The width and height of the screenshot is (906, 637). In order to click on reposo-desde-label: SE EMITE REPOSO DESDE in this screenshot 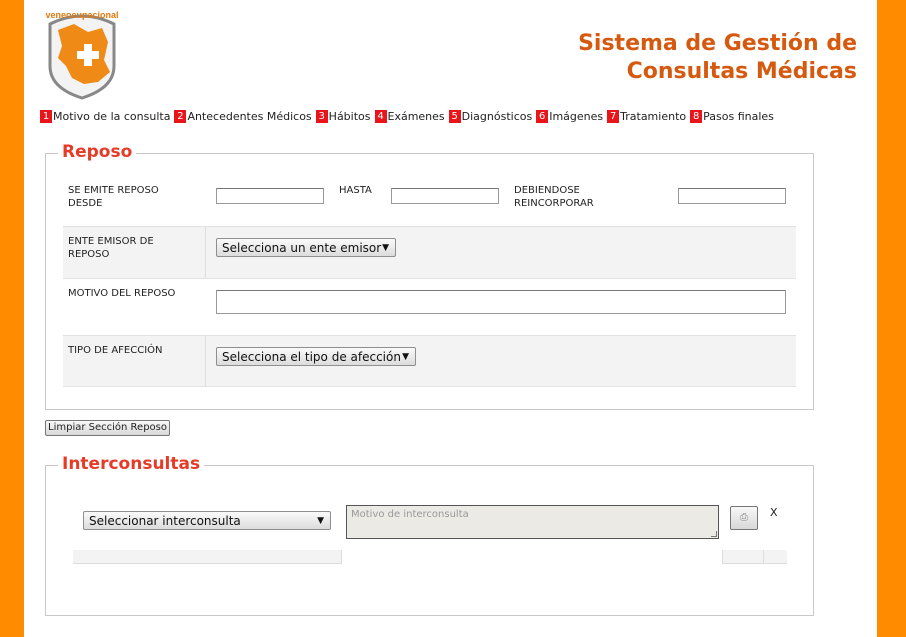, I will do `click(113, 197)`.